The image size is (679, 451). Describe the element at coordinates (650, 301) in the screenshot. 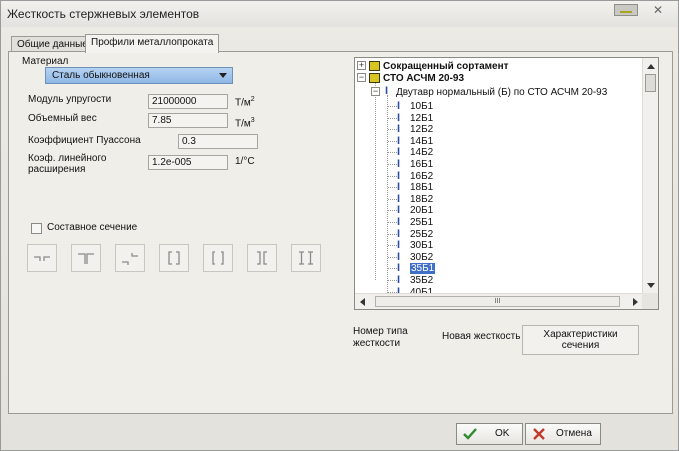

I see `scroll-corner` at that location.